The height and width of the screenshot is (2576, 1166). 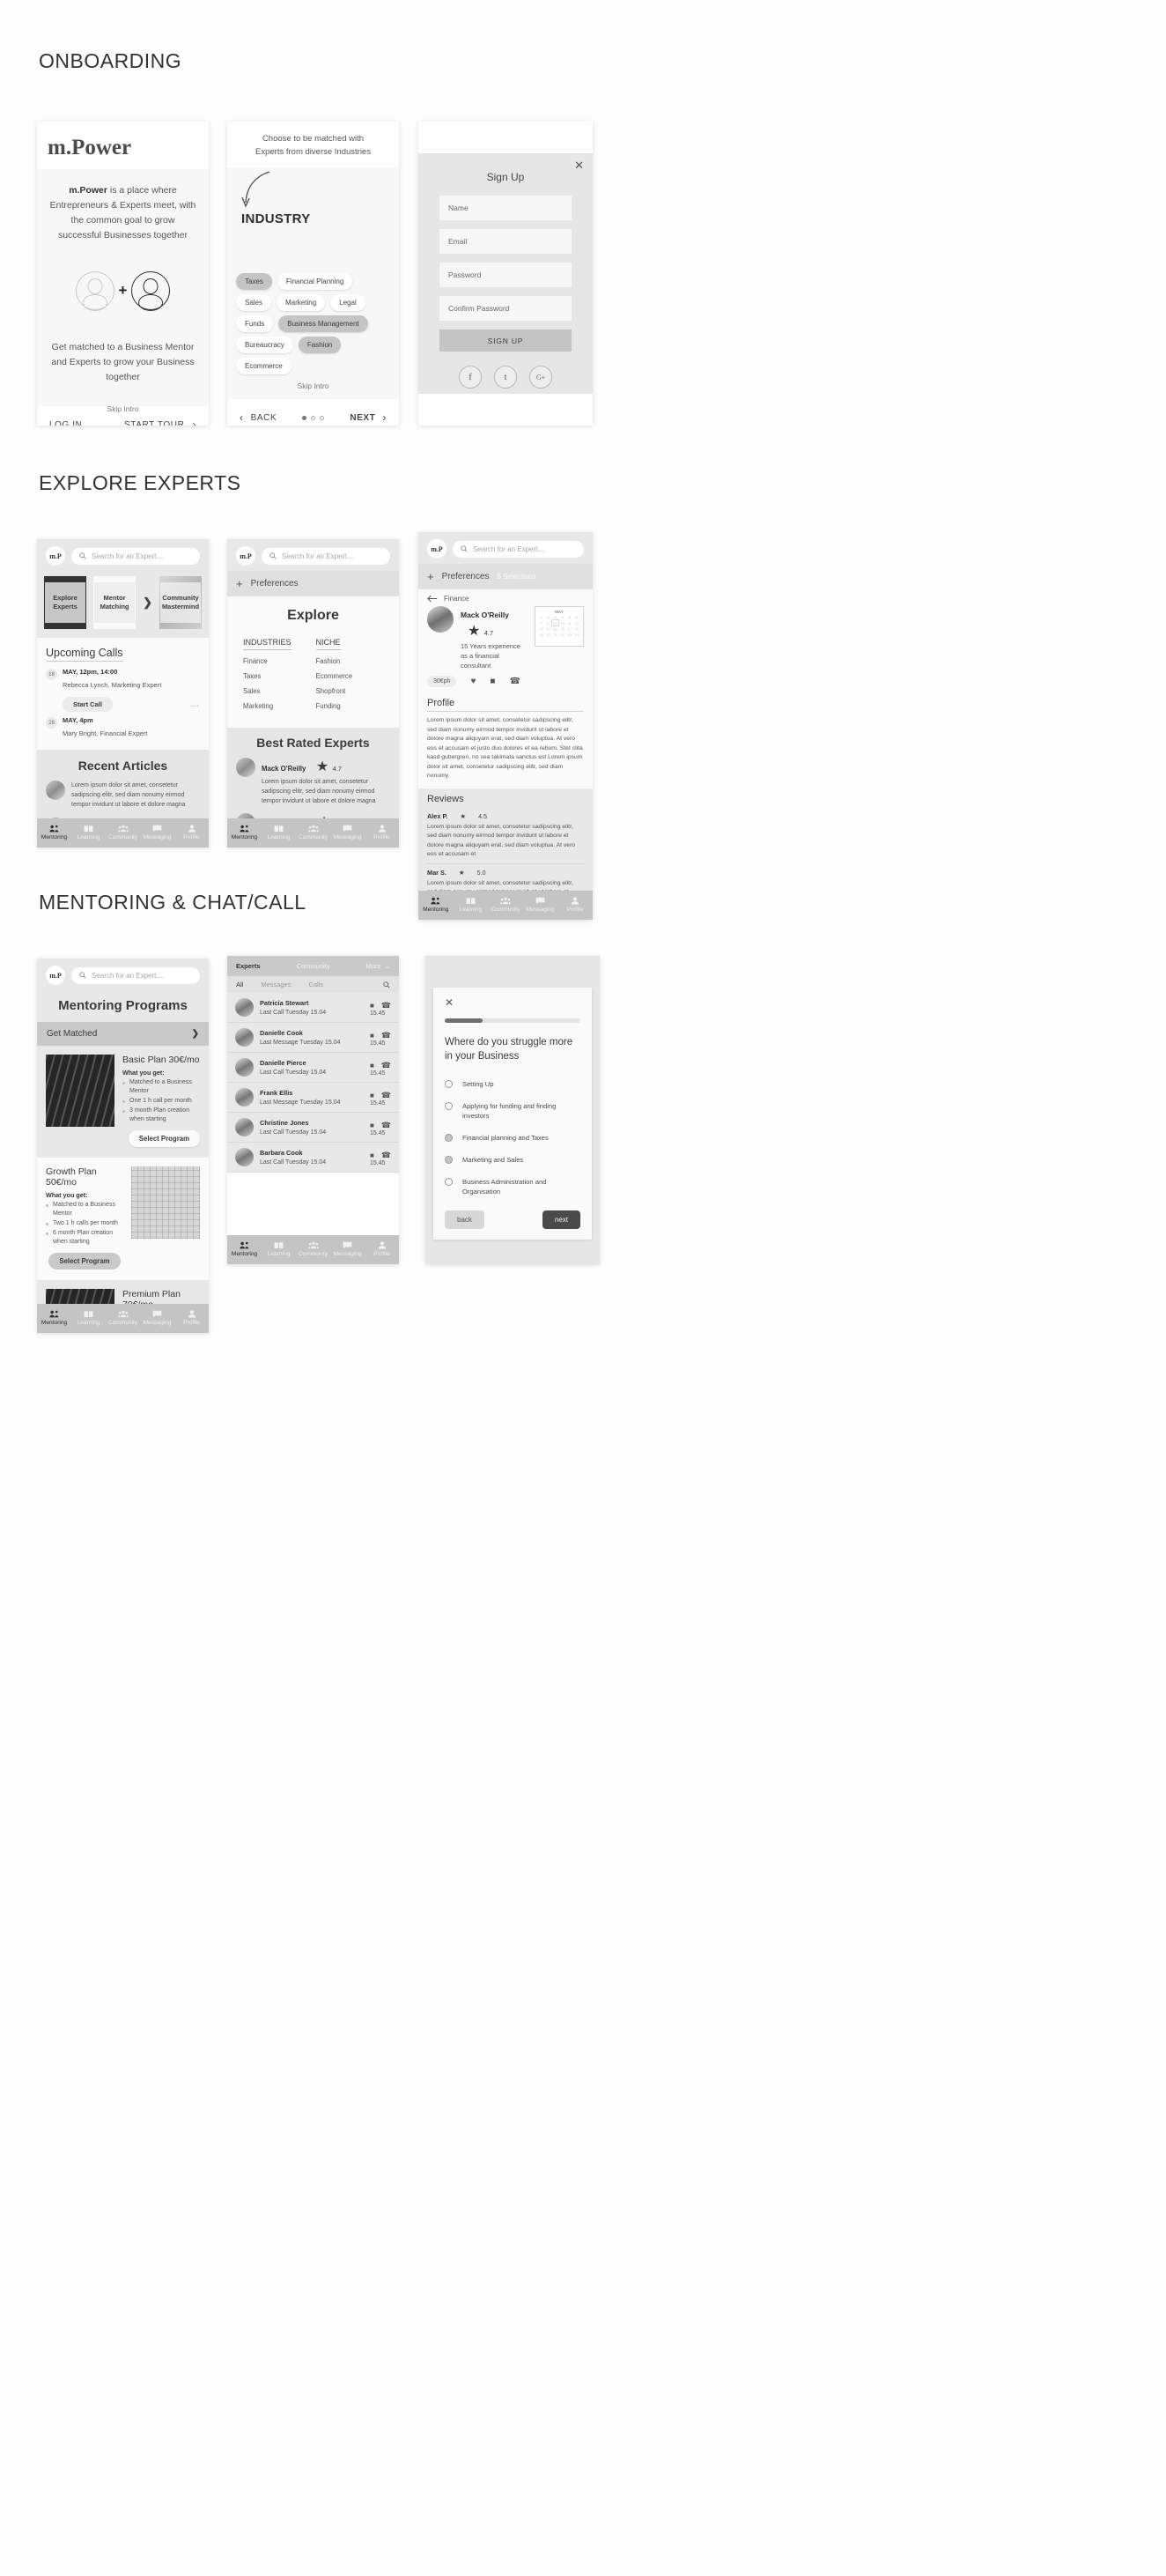 What do you see at coordinates (512, 1187) in the screenshot?
I see `survey-option: Business Administration and Organisation` at bounding box center [512, 1187].